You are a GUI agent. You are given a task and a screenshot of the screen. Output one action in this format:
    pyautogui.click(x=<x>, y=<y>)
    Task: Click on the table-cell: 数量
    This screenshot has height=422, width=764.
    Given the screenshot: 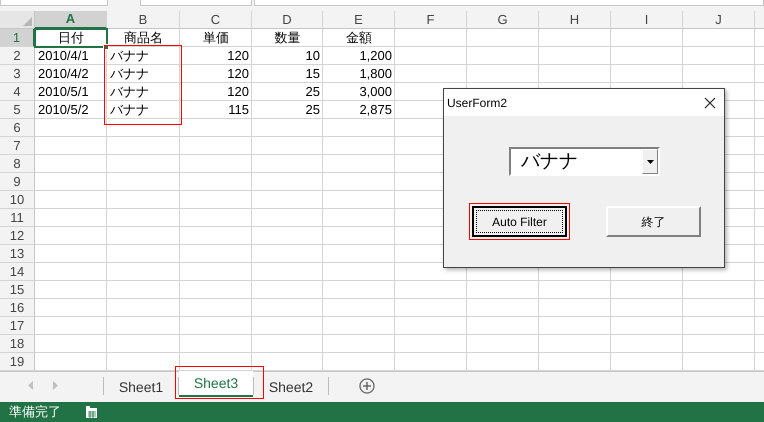 What is the action you would take?
    pyautogui.click(x=287, y=38)
    